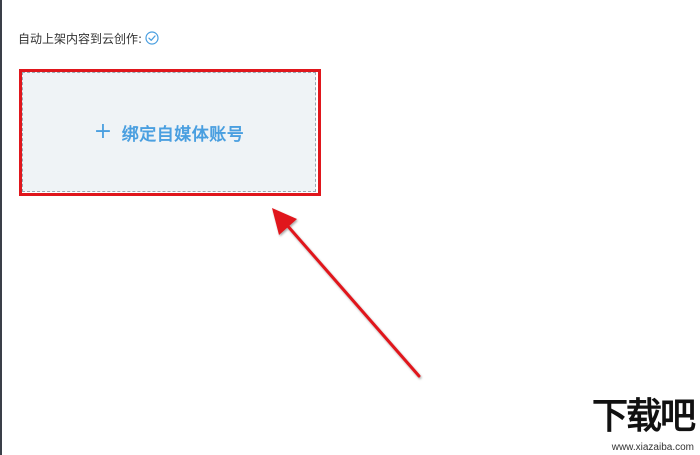 The height and width of the screenshot is (455, 700). I want to click on watermark-brand: 下载吧, so click(643, 416).